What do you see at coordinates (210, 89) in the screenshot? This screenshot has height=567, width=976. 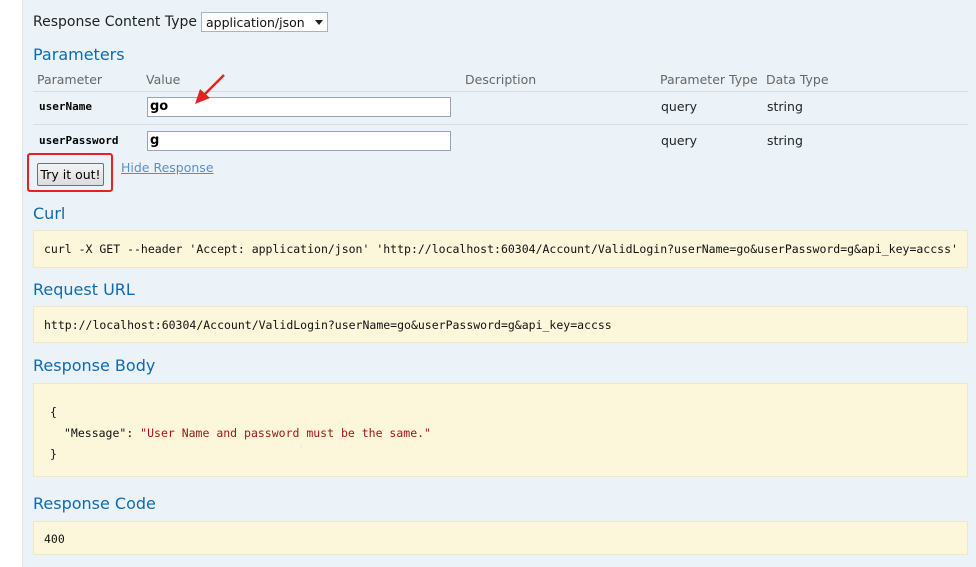 I see `red-arrow-icon` at bounding box center [210, 89].